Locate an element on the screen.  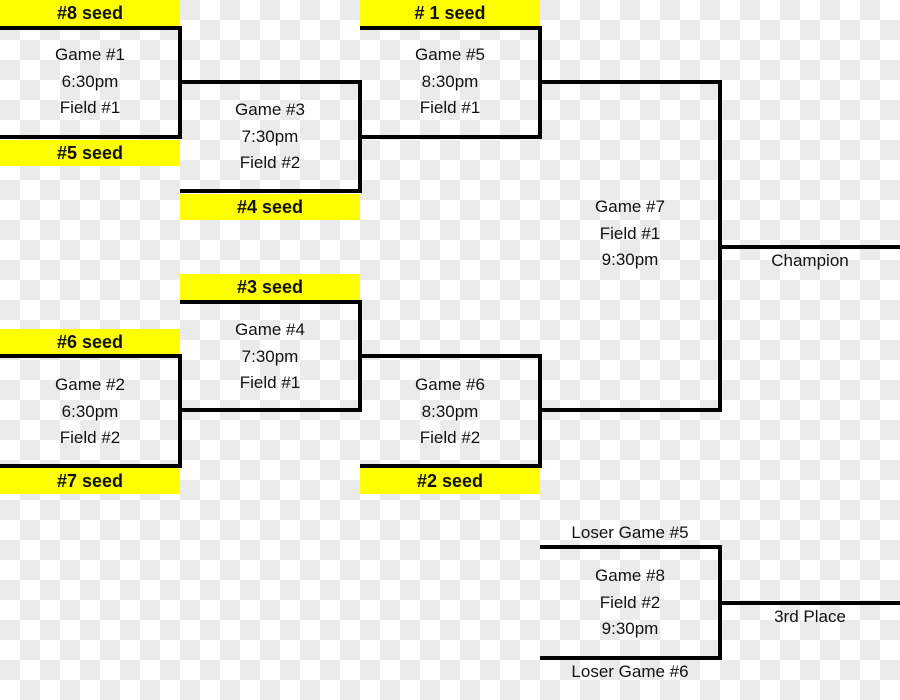
seed-5: #5 seed is located at coordinates (90, 153).